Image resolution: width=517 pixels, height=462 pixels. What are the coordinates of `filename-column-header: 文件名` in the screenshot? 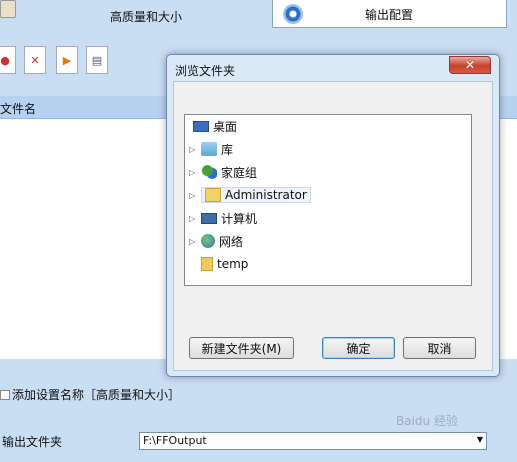 It's located at (18, 108).